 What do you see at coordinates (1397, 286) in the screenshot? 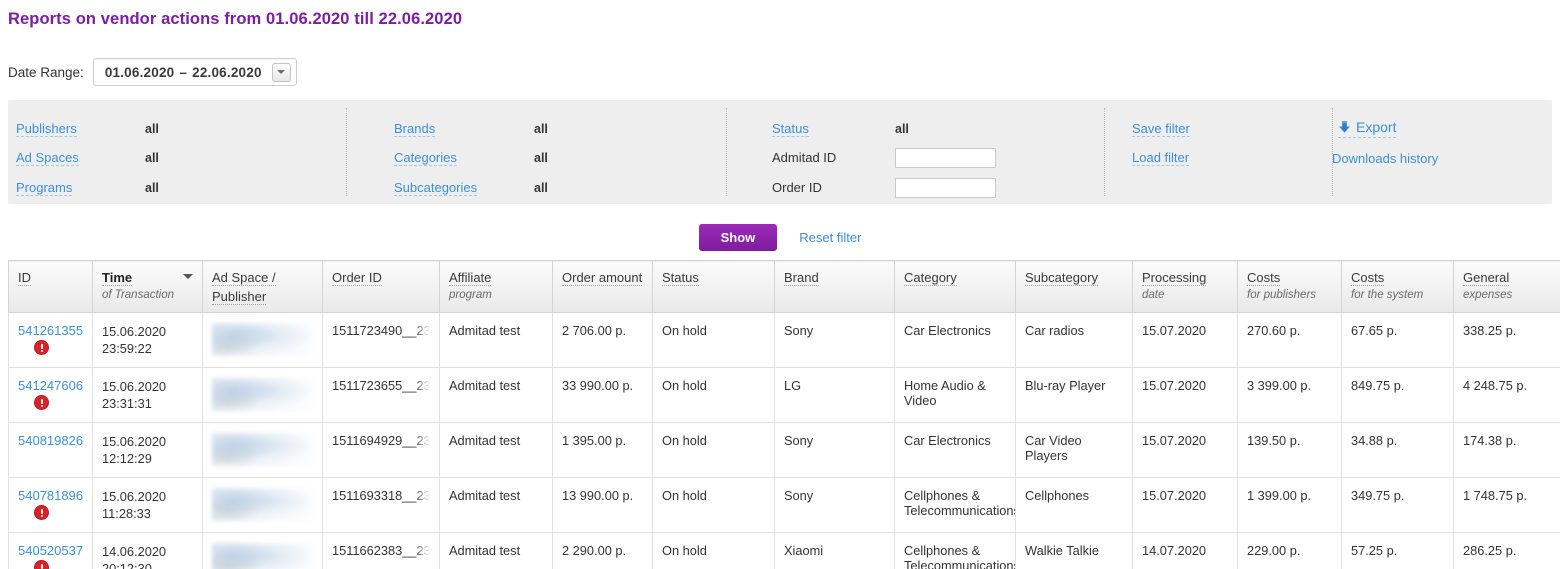
I see `col-header-costs-system: Costs for the system` at bounding box center [1397, 286].